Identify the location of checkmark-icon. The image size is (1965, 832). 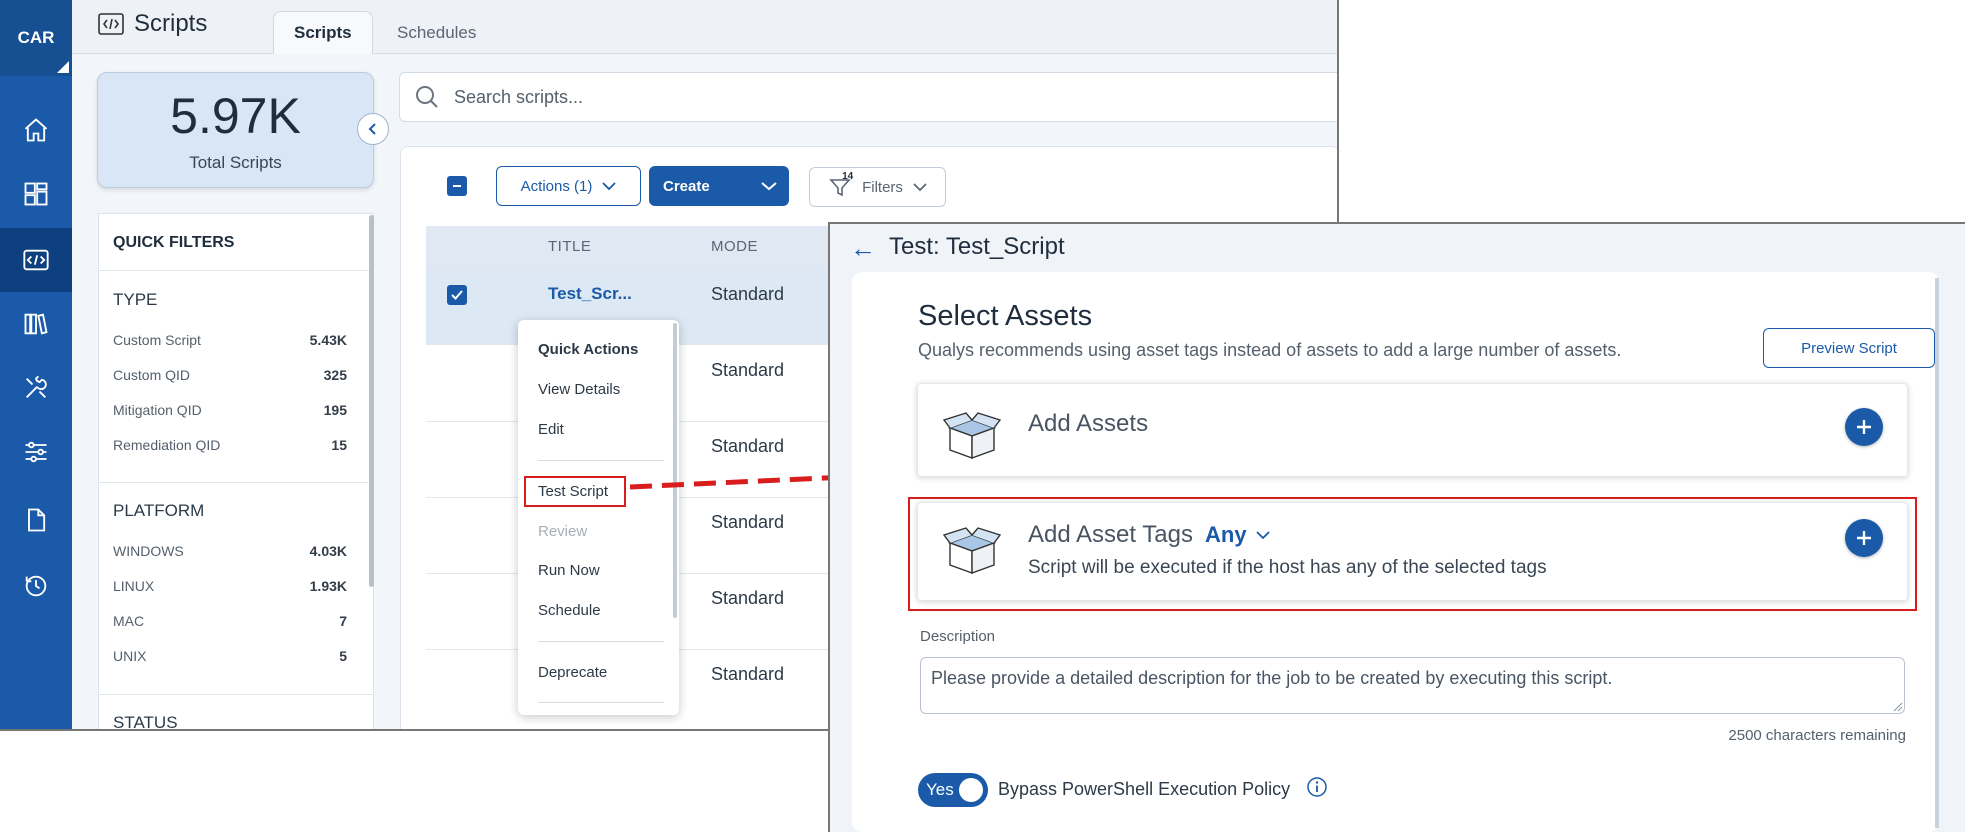
(457, 295).